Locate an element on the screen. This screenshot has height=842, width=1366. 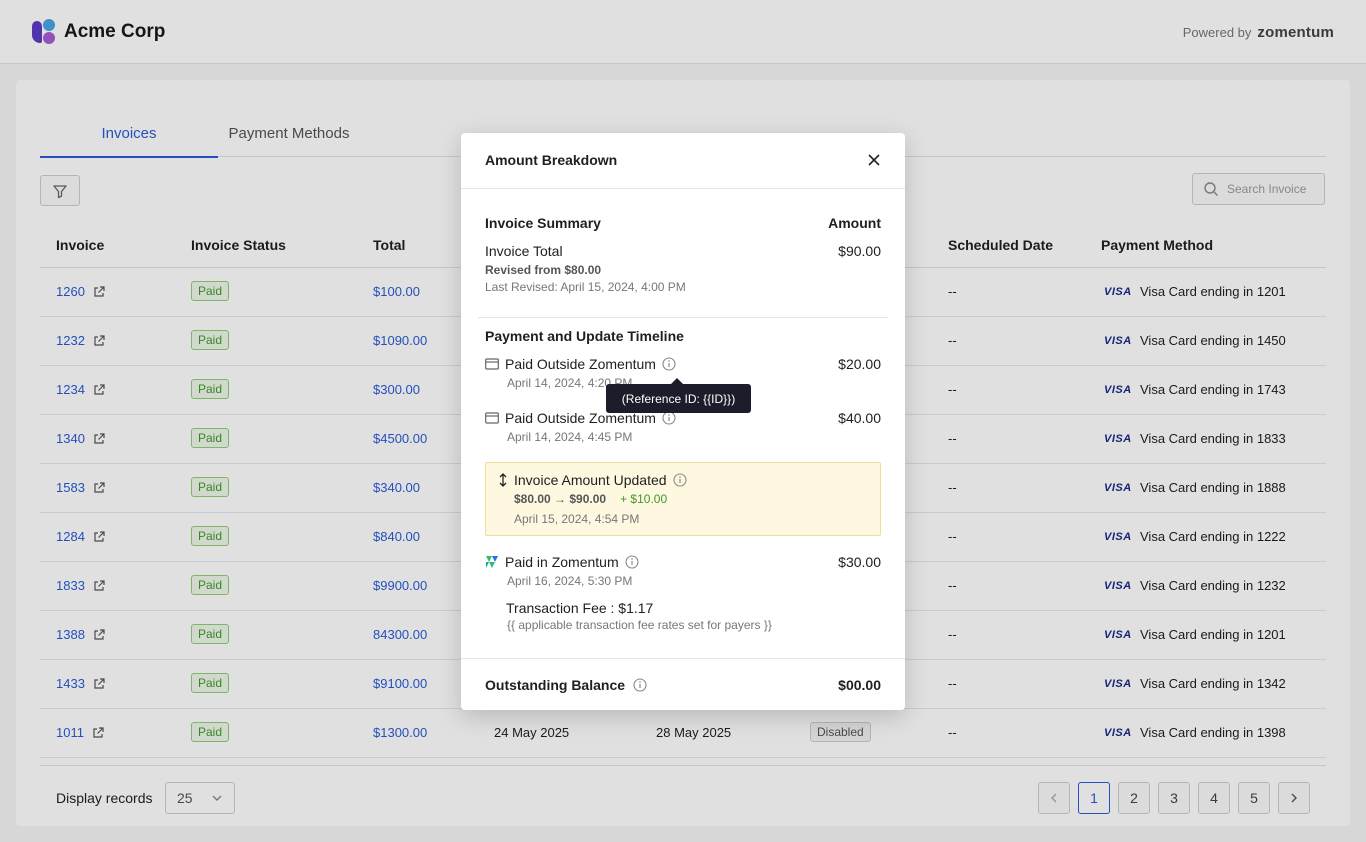
update-header: Invoice Amount Updated is located at coordinates (592, 480).